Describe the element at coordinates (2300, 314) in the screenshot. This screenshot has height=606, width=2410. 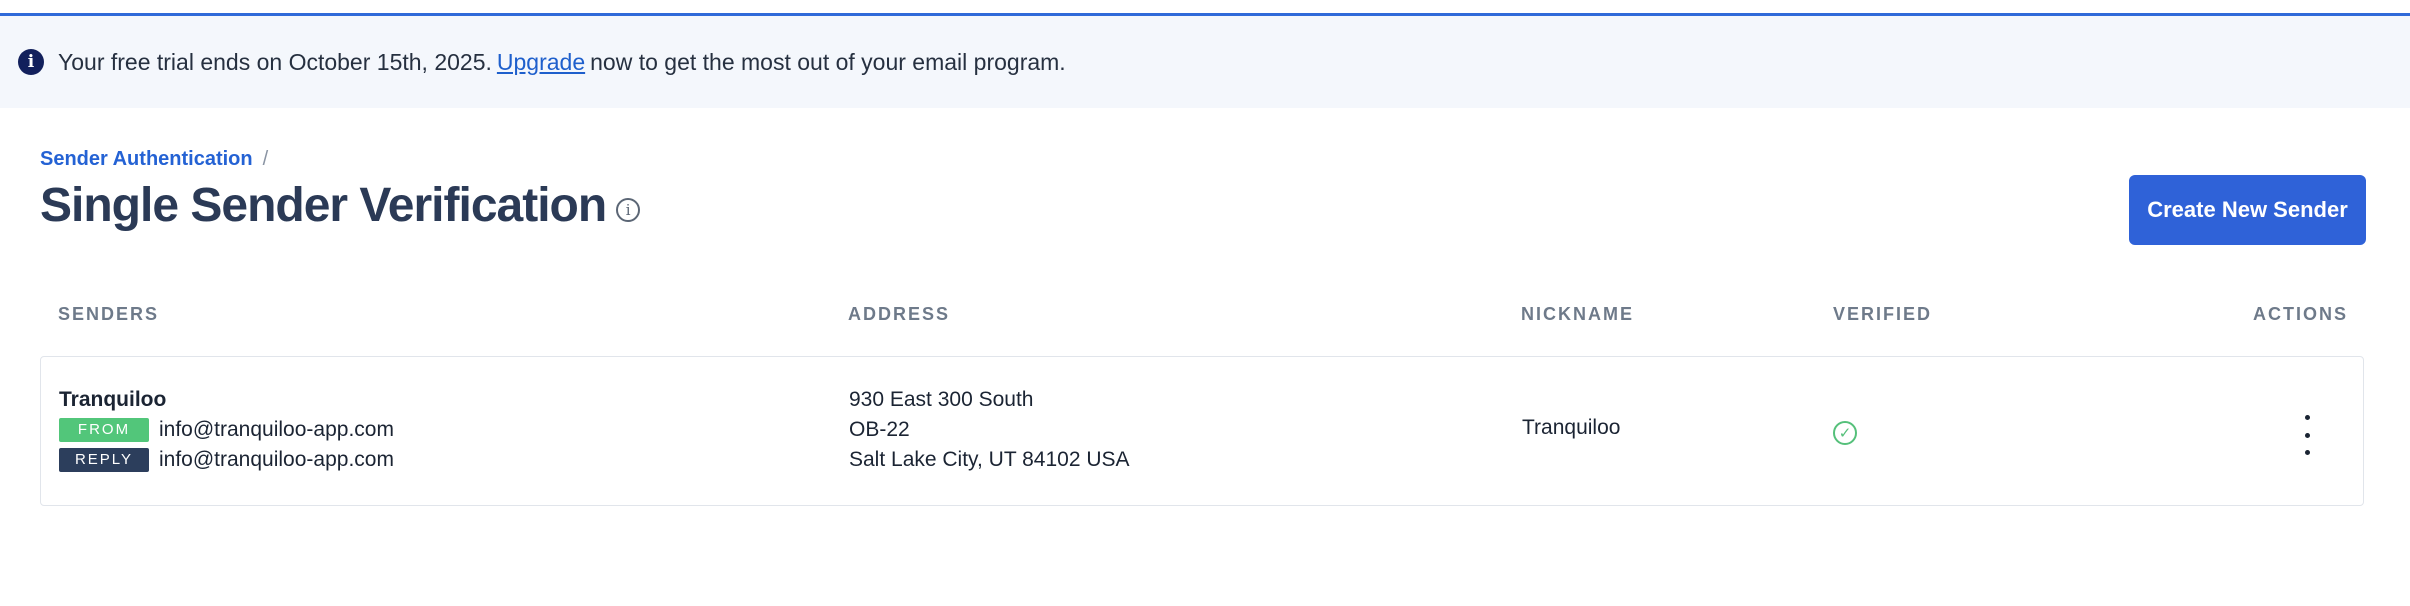
I see `column-header-actions: ACTIONS` at that location.